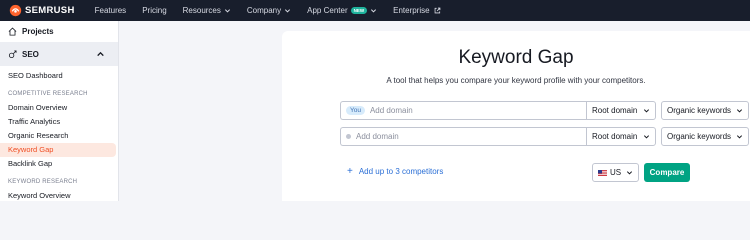 Image resolution: width=750 pixels, height=240 pixels. I want to click on new-badge: NEW, so click(359, 10).